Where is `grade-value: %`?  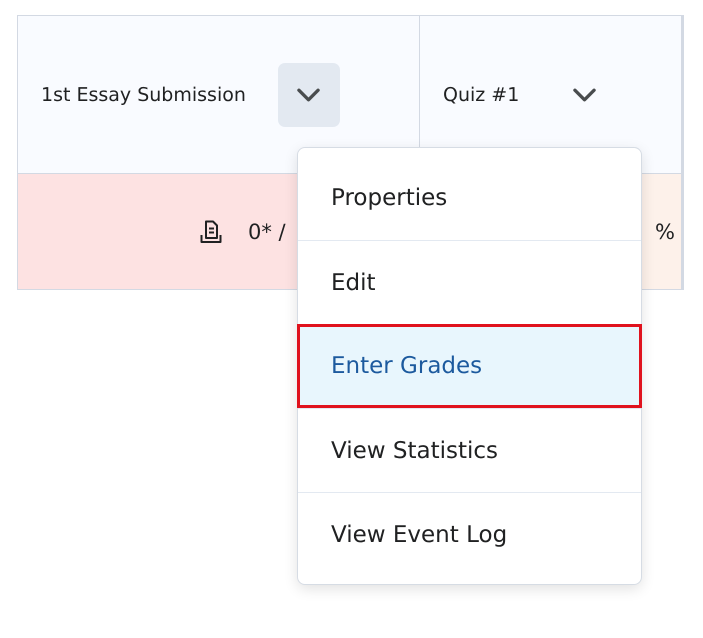 grade-value: % is located at coordinates (665, 232).